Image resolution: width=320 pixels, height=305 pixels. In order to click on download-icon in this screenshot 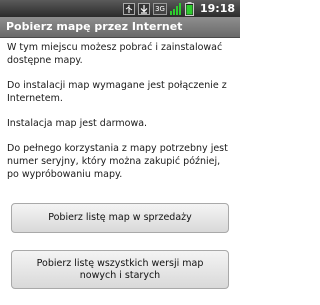, I will do `click(144, 8)`.